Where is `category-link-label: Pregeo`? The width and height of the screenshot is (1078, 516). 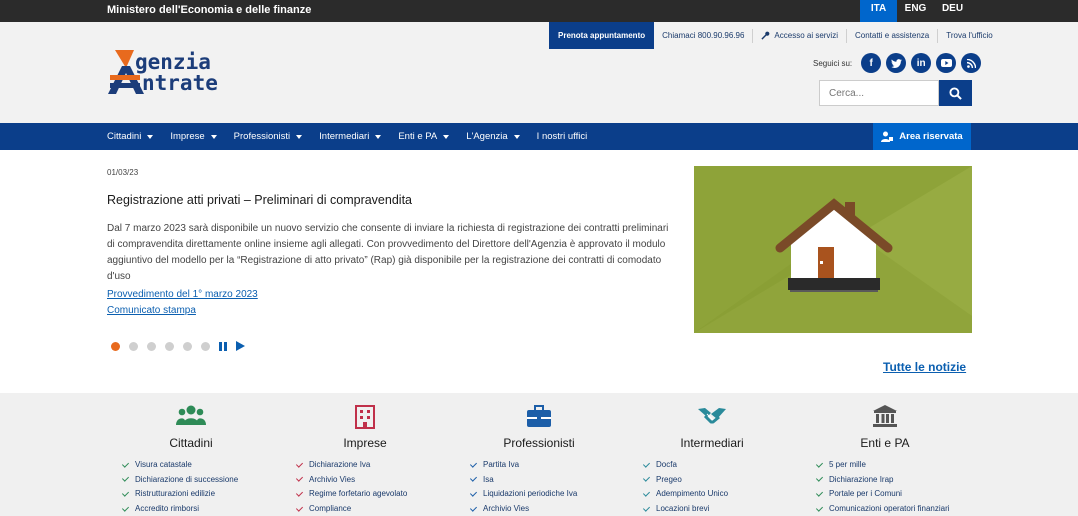 category-link-label: Pregeo is located at coordinates (669, 479).